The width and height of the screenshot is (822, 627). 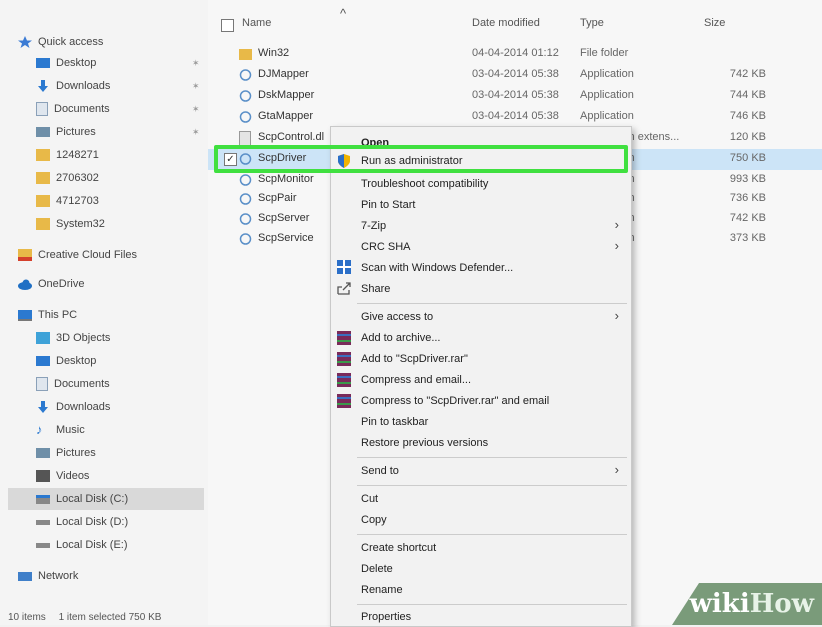 What do you see at coordinates (394, 422) in the screenshot?
I see `menu-item-pin-to-taskbar: Pin to taskbar` at bounding box center [394, 422].